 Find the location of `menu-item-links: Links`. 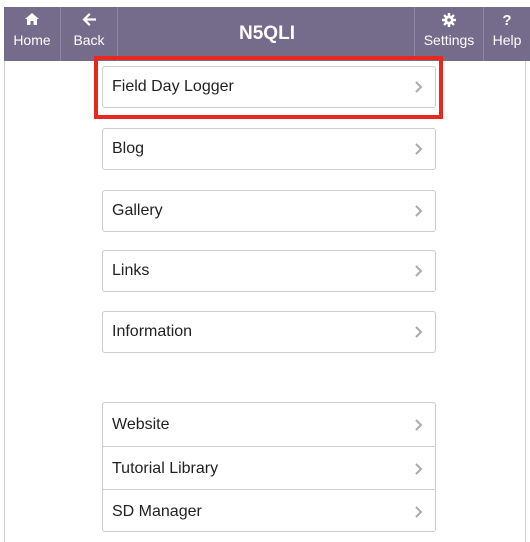

menu-item-links: Links is located at coordinates (269, 271).